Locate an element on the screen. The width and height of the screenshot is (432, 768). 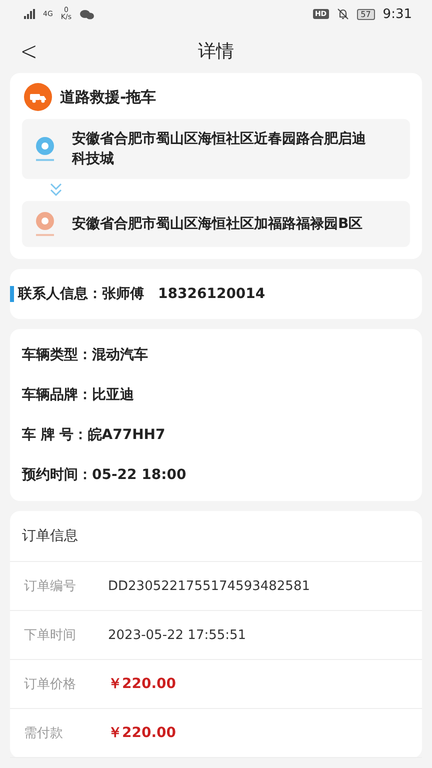
vehicle-value: 混动汽车 is located at coordinates (120, 355).